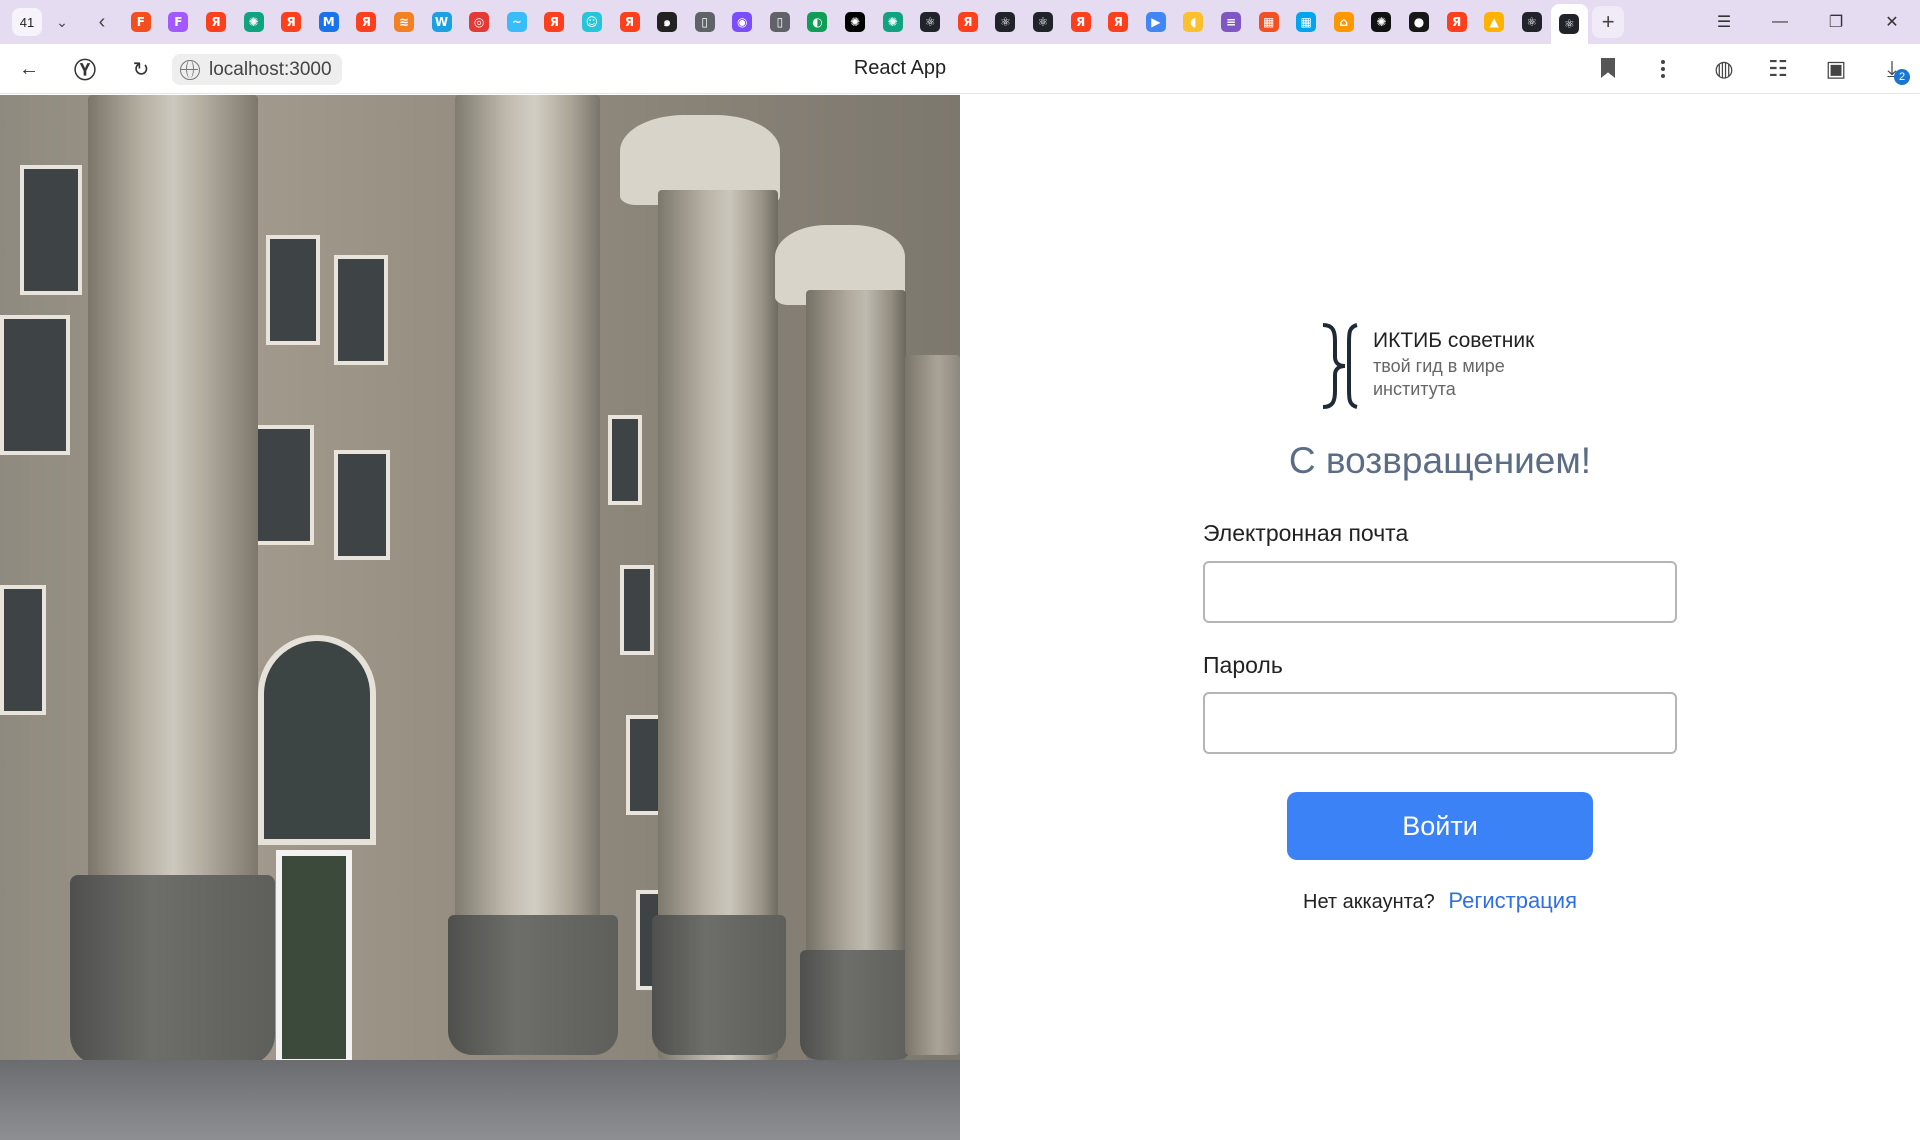  What do you see at coordinates (1440, 460) in the screenshot?
I see `welcome-heading: С возвращением!` at bounding box center [1440, 460].